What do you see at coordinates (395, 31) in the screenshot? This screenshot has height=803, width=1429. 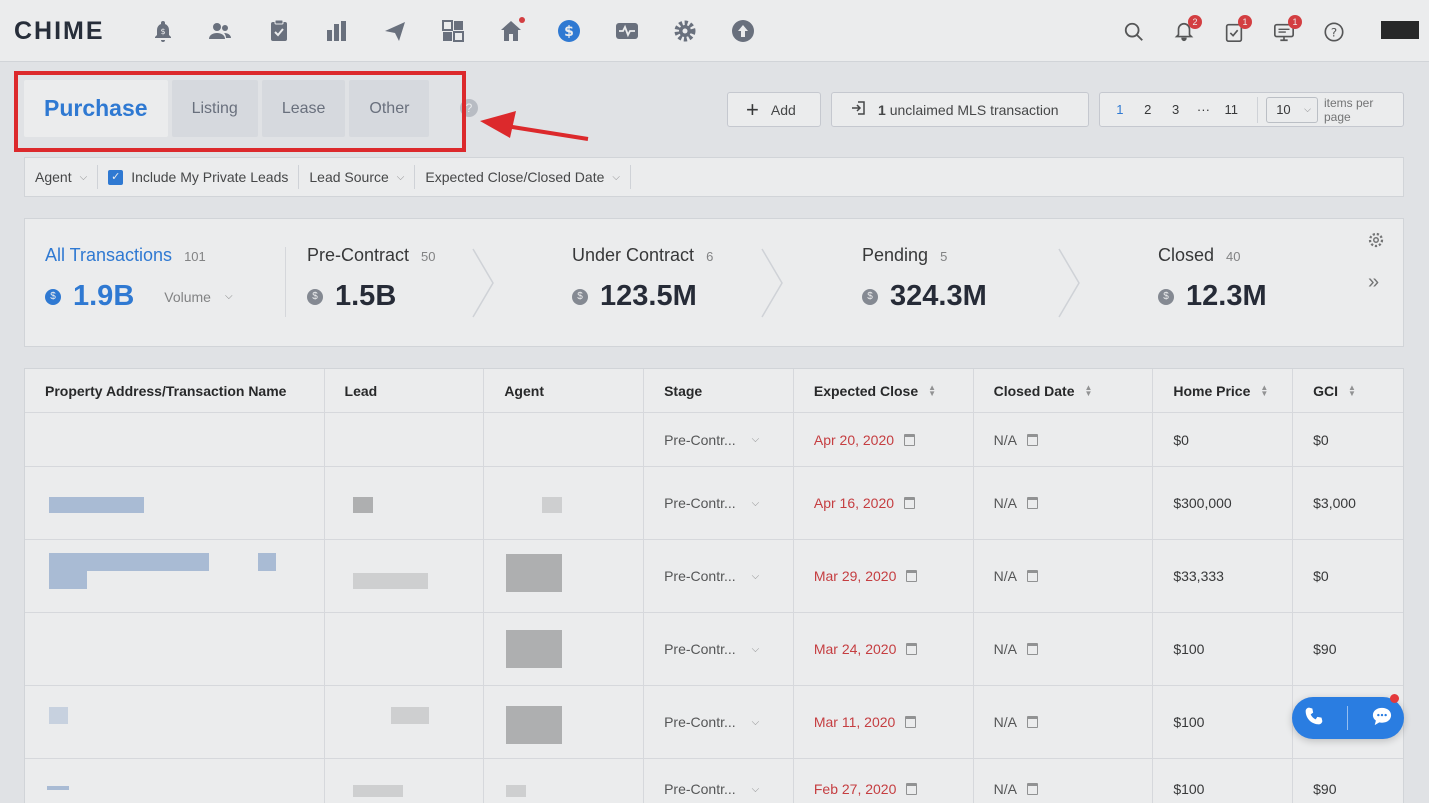 I see `paper-plane-icon` at bounding box center [395, 31].